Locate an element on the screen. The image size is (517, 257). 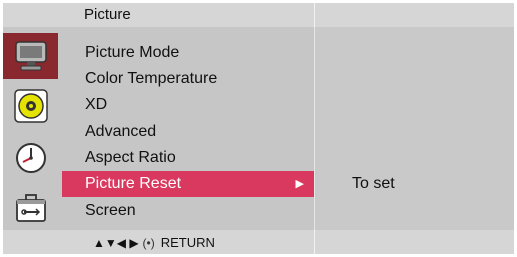
audio-disc-icon is located at coordinates (30, 106).